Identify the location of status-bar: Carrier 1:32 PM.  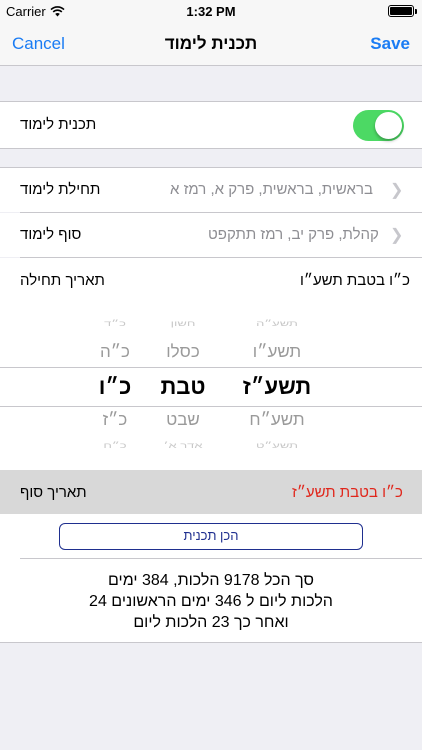
(211, 11).